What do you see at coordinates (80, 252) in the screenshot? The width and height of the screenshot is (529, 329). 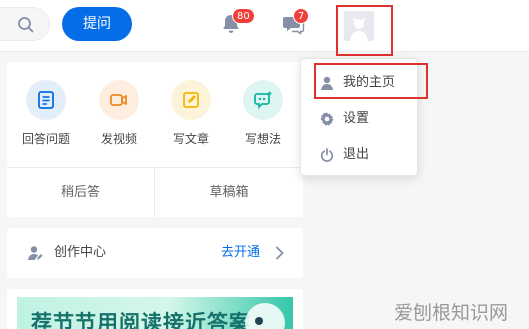 I see `creator-center-title: 创作中心` at bounding box center [80, 252].